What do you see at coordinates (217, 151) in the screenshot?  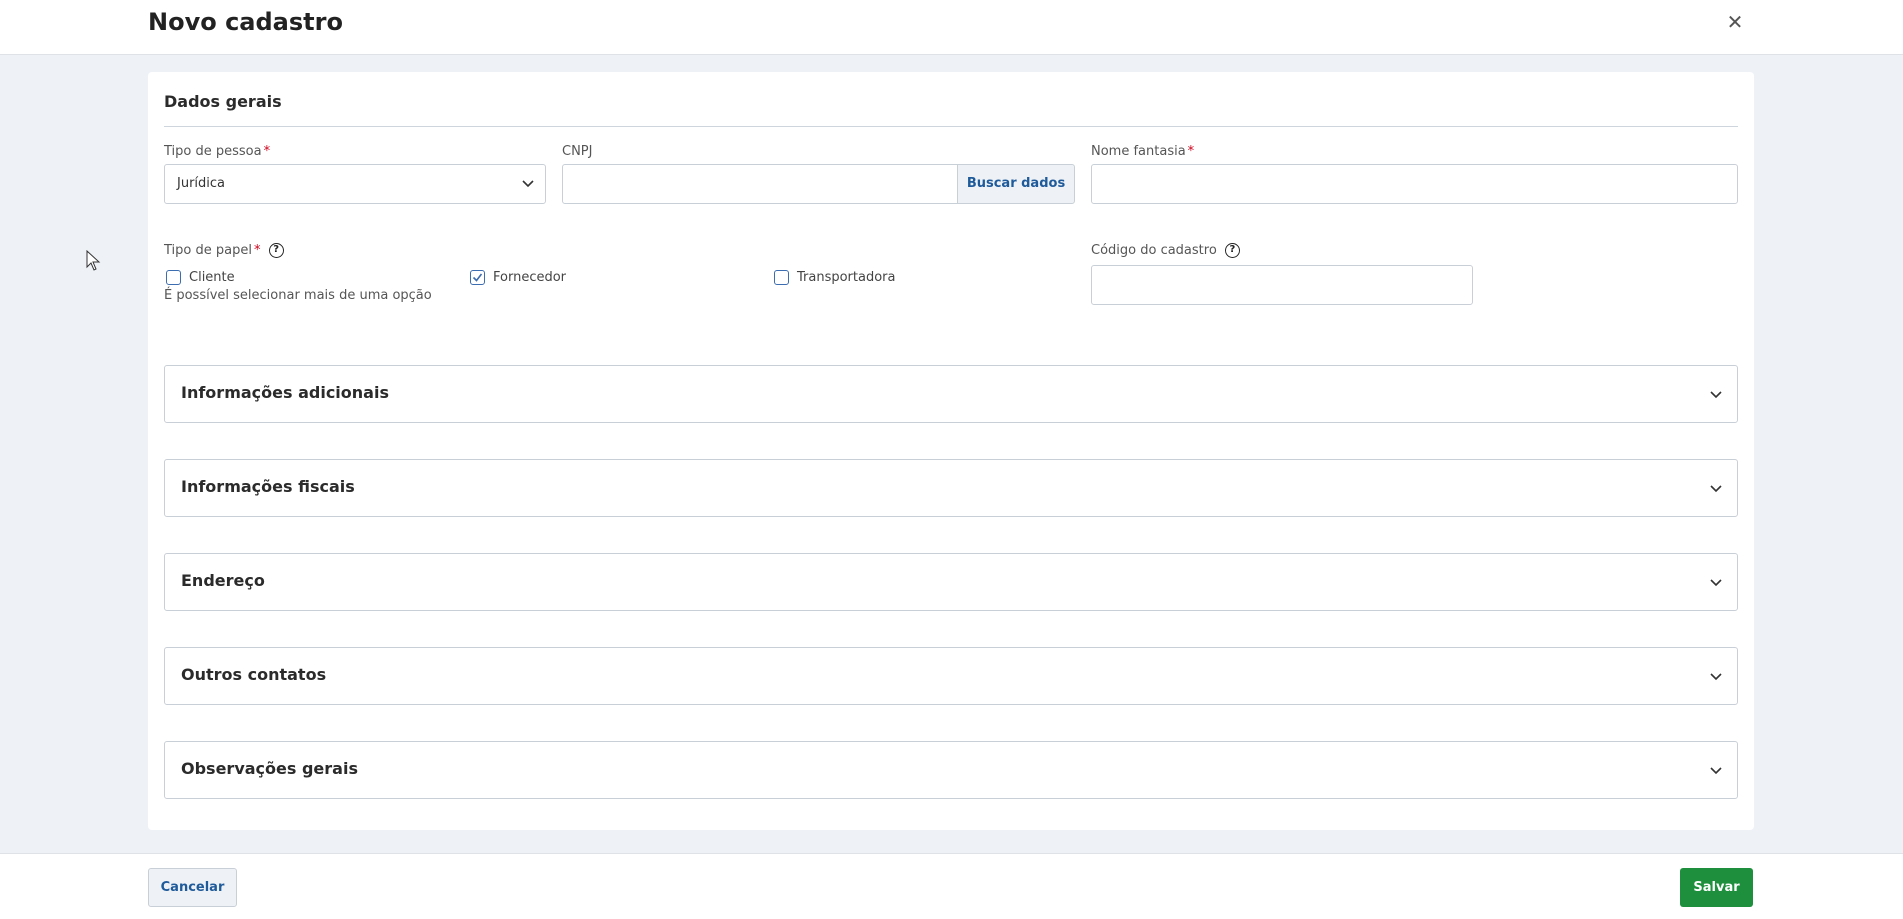 I see `tipo-pessoa-label: Tipo de pessoa *` at bounding box center [217, 151].